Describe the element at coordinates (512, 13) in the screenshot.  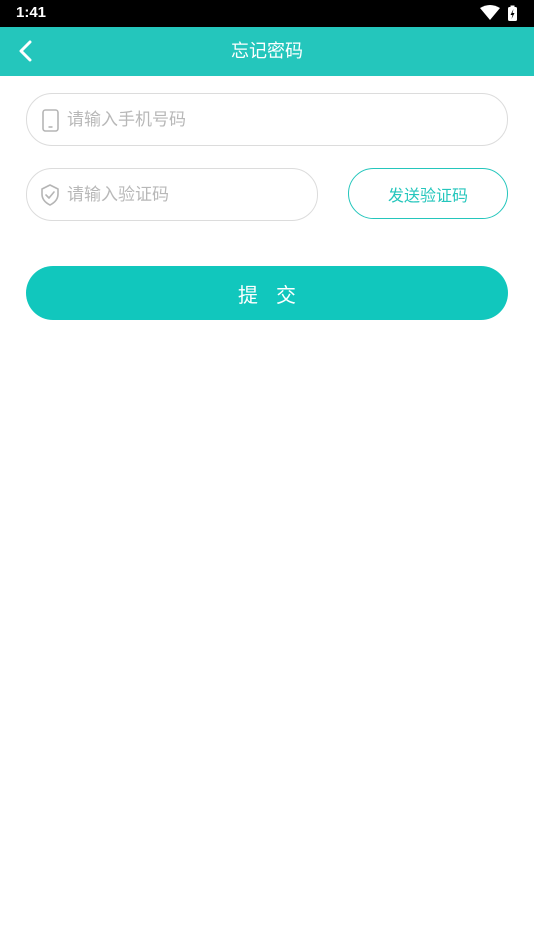
I see `battery-charging-icon` at that location.